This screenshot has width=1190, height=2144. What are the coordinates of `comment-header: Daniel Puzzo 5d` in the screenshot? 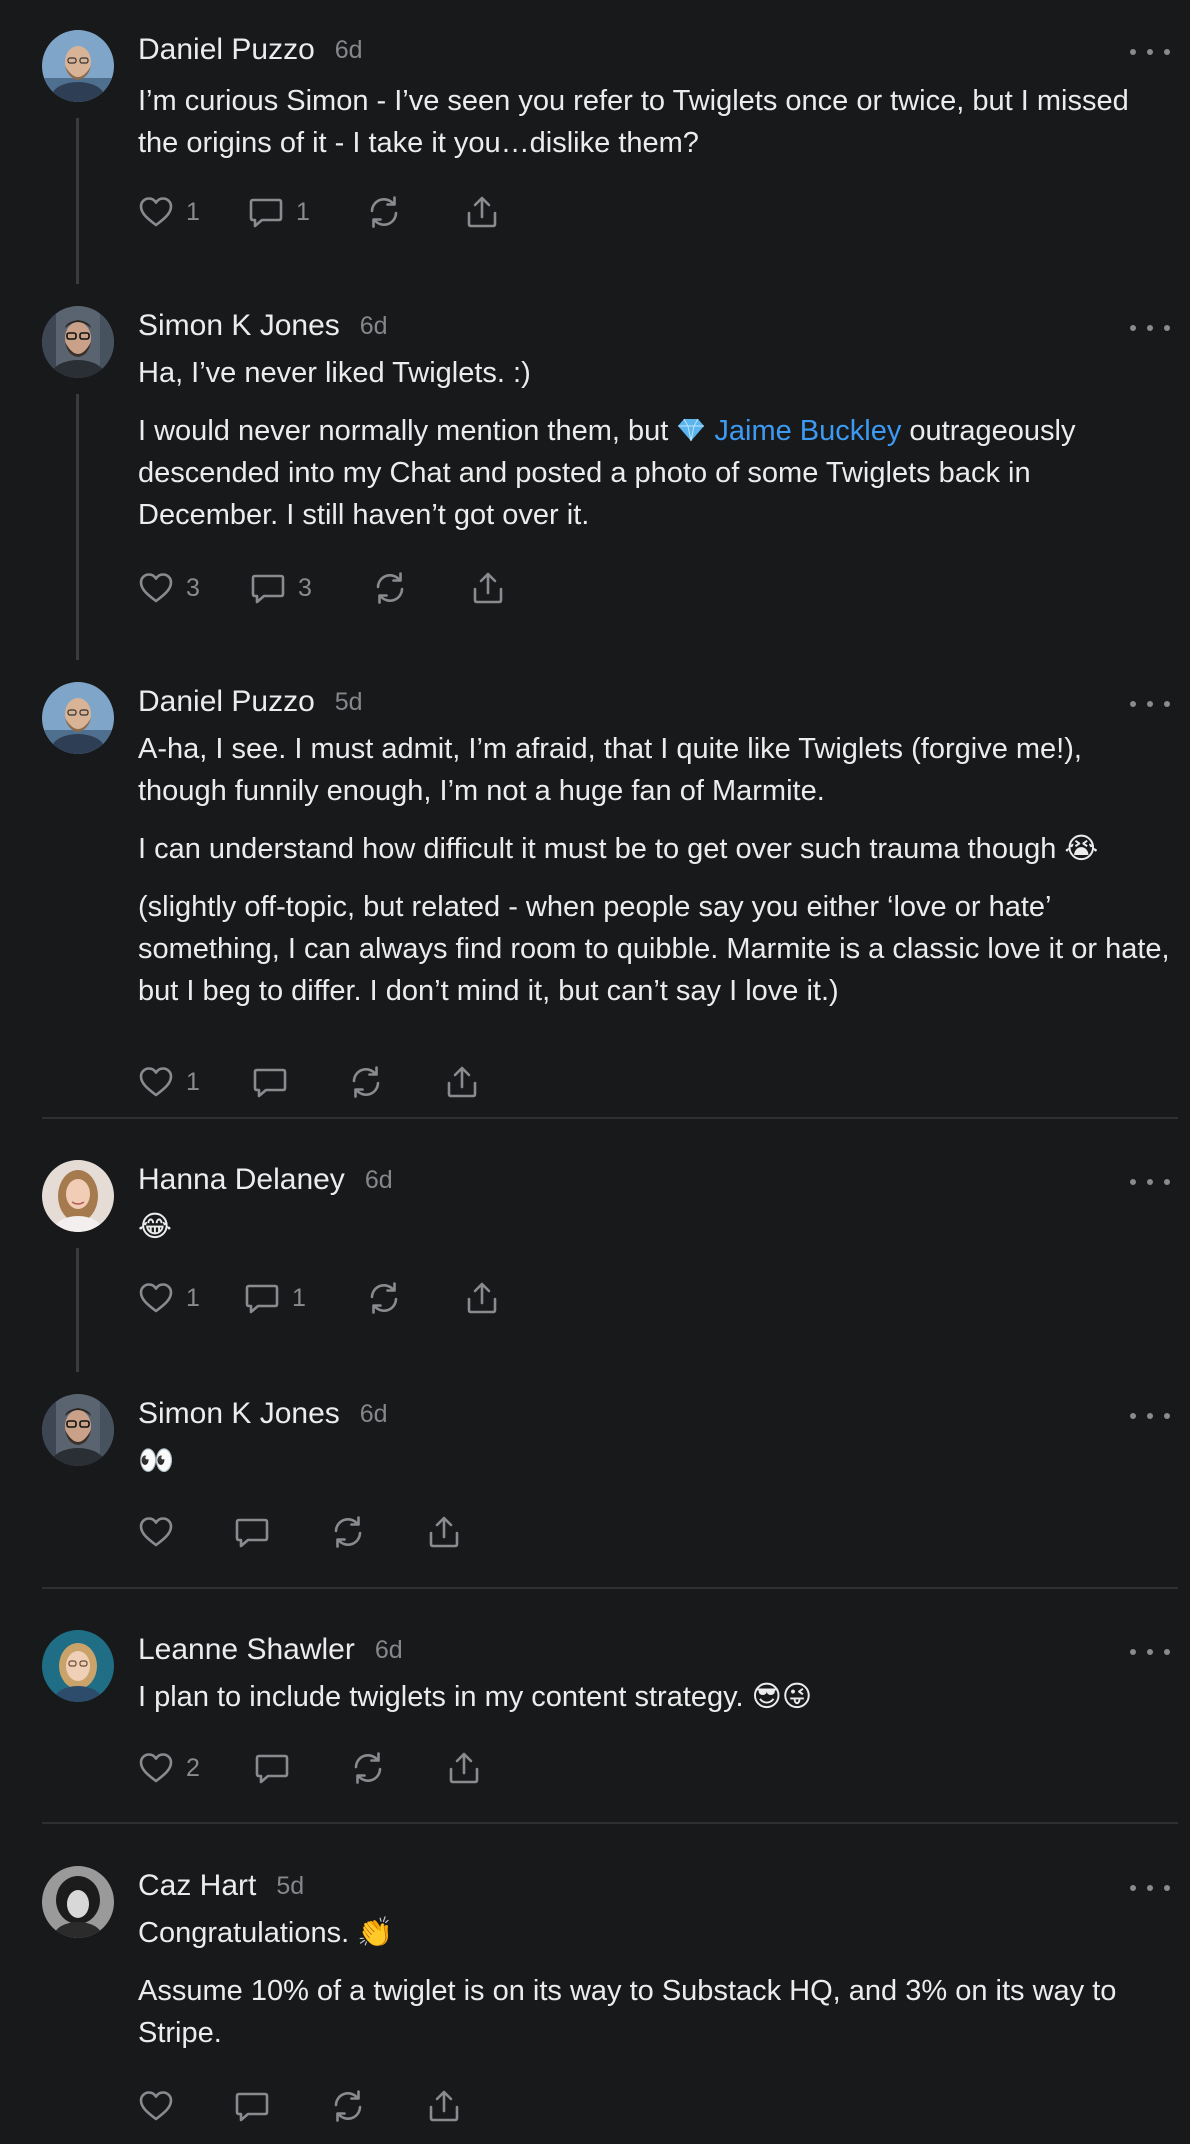 It's located at (250, 702).